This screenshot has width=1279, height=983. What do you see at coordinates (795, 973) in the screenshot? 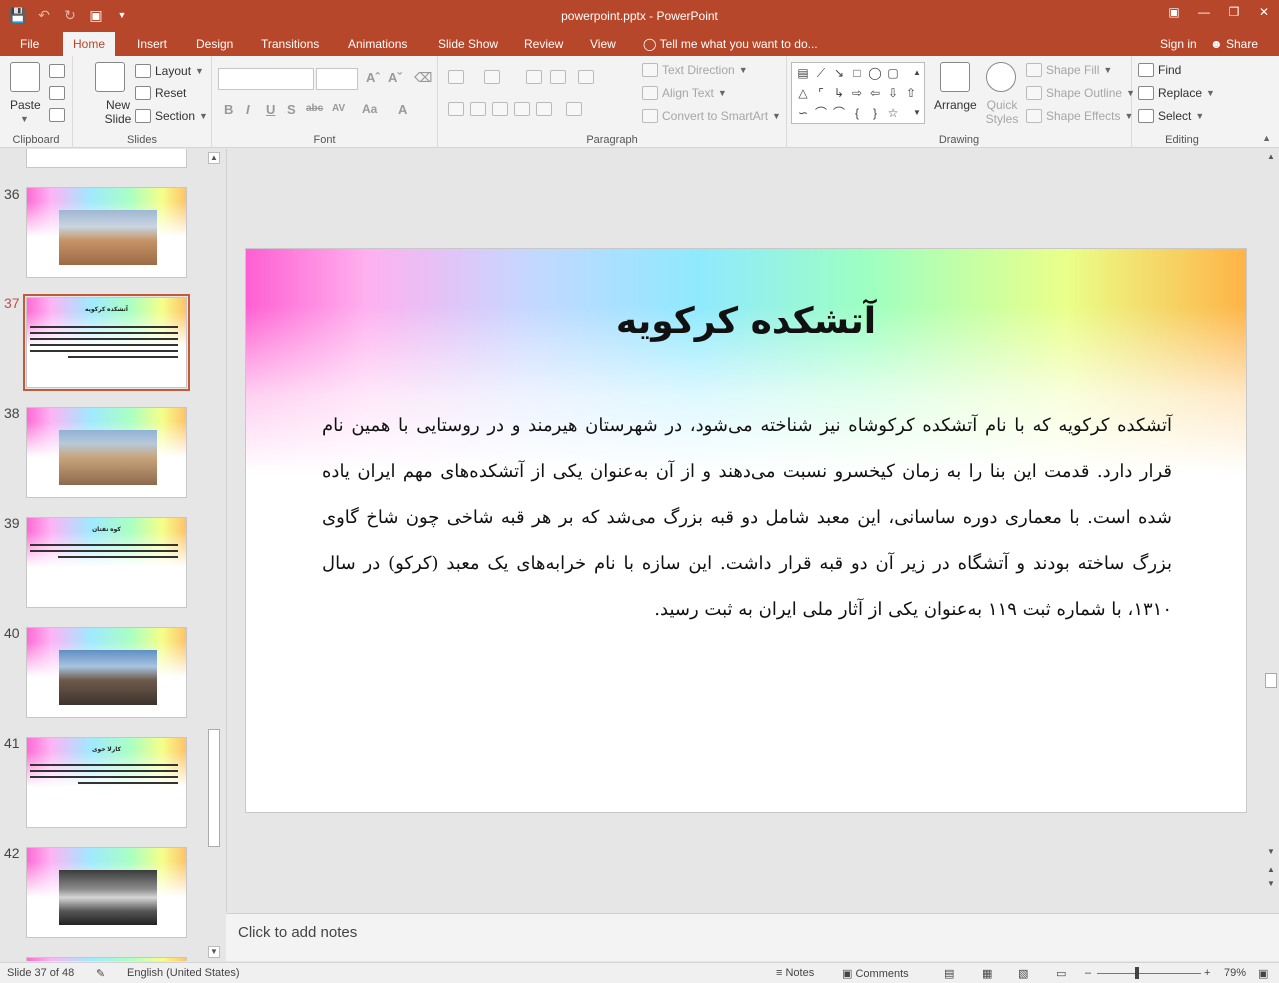
I see `notes-toggle: ≡ Notes` at bounding box center [795, 973].